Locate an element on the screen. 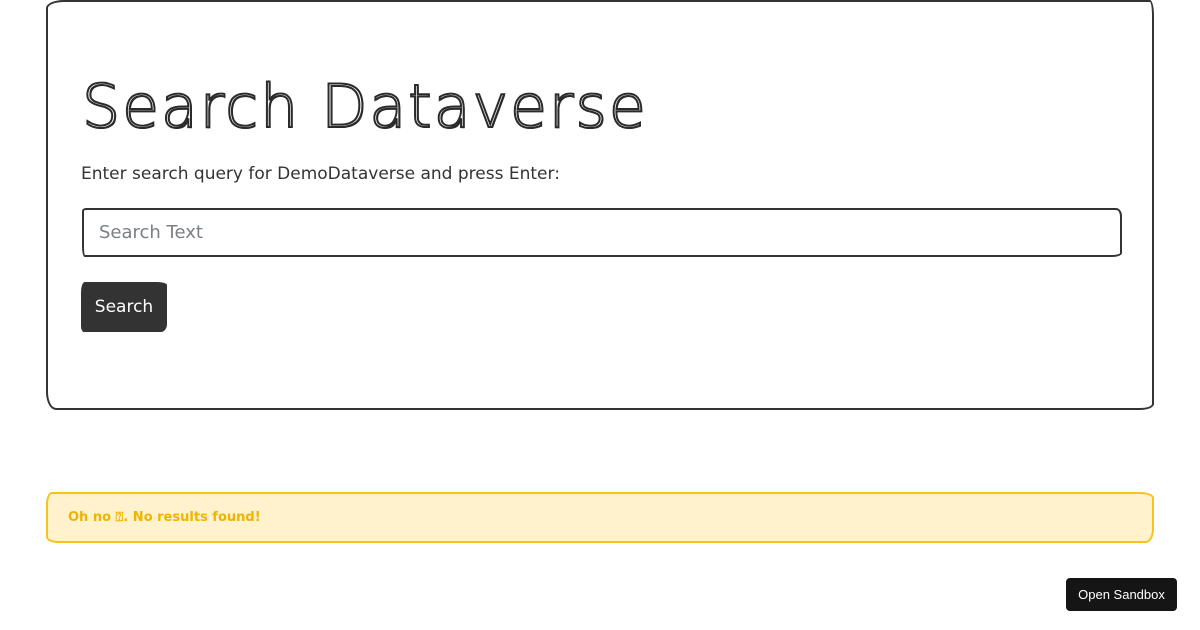 This screenshot has width=1200, height=630. search-button: Search is located at coordinates (124, 307).